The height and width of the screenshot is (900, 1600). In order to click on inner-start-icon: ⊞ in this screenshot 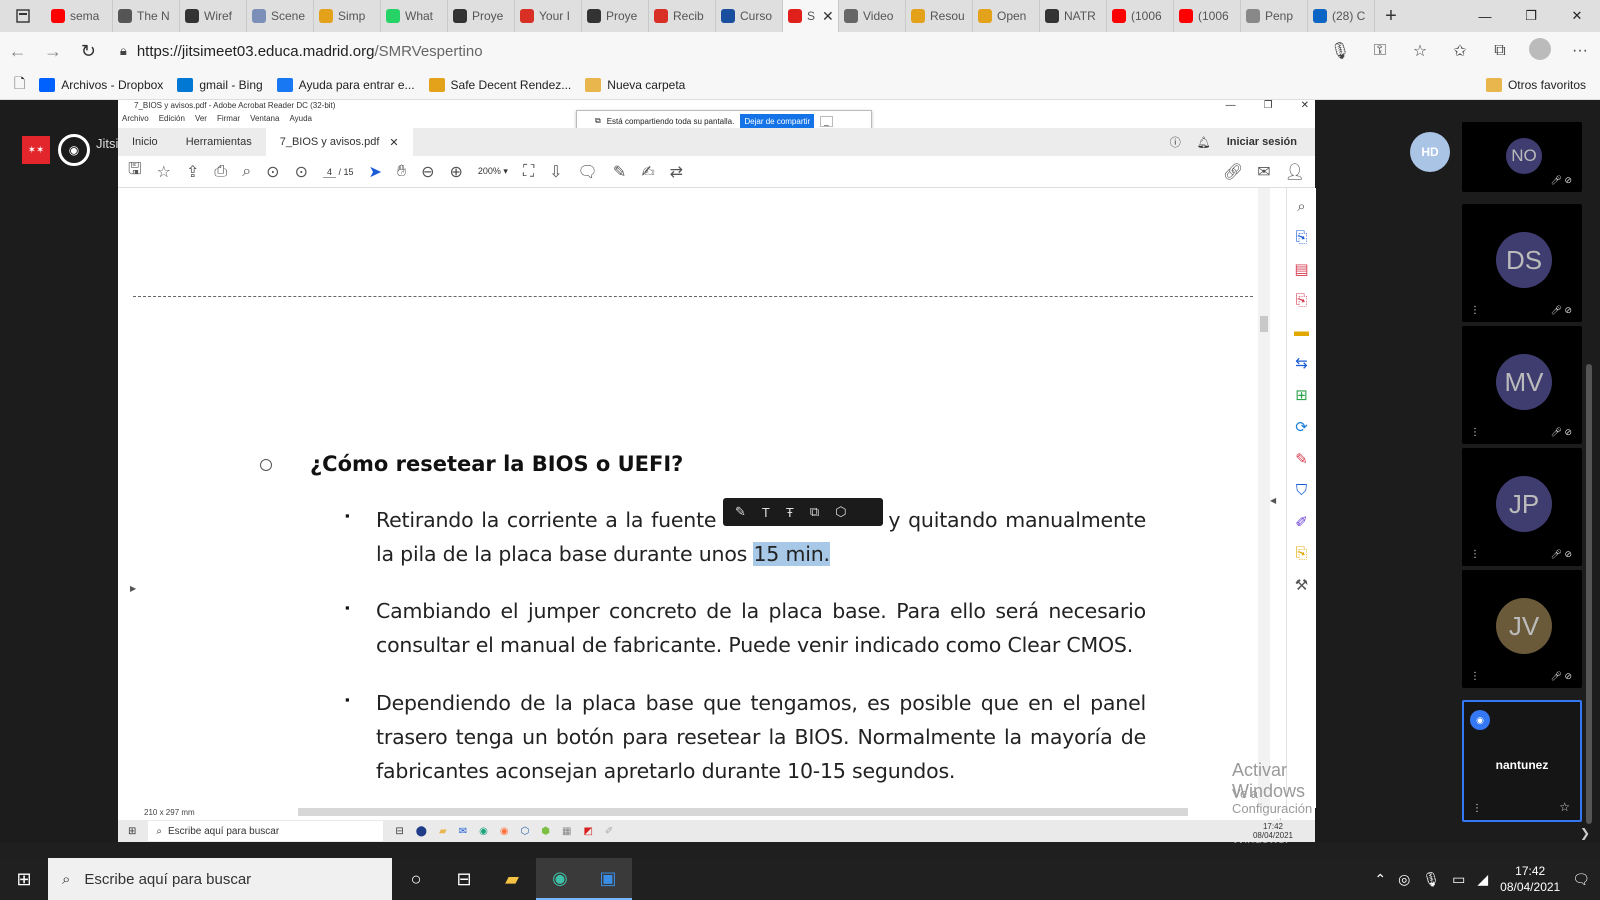, I will do `click(132, 831)`.